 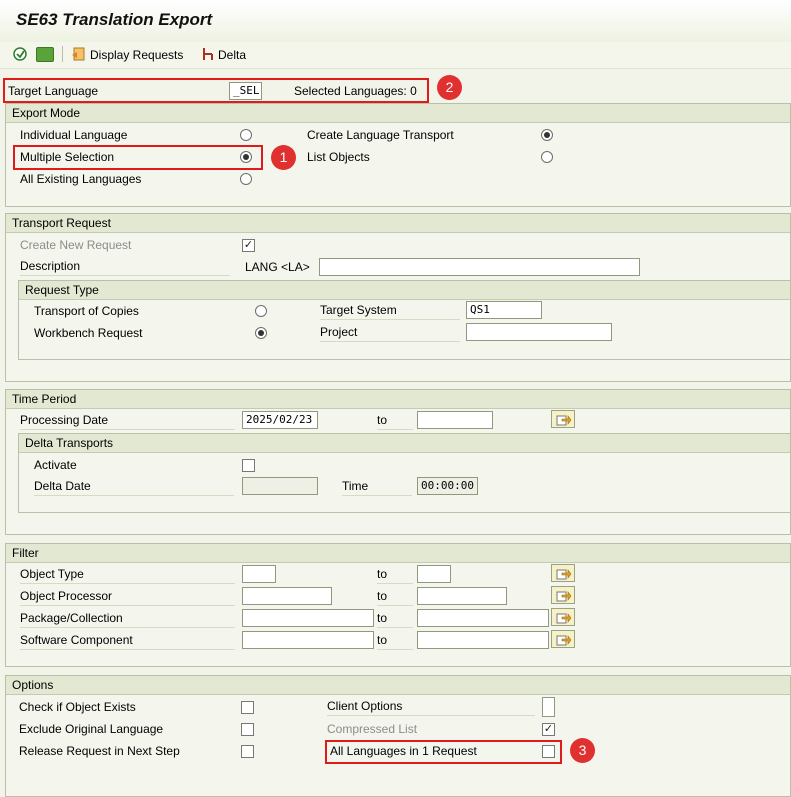 I want to click on create-new-request-checkbox: ✓, so click(x=248, y=245).